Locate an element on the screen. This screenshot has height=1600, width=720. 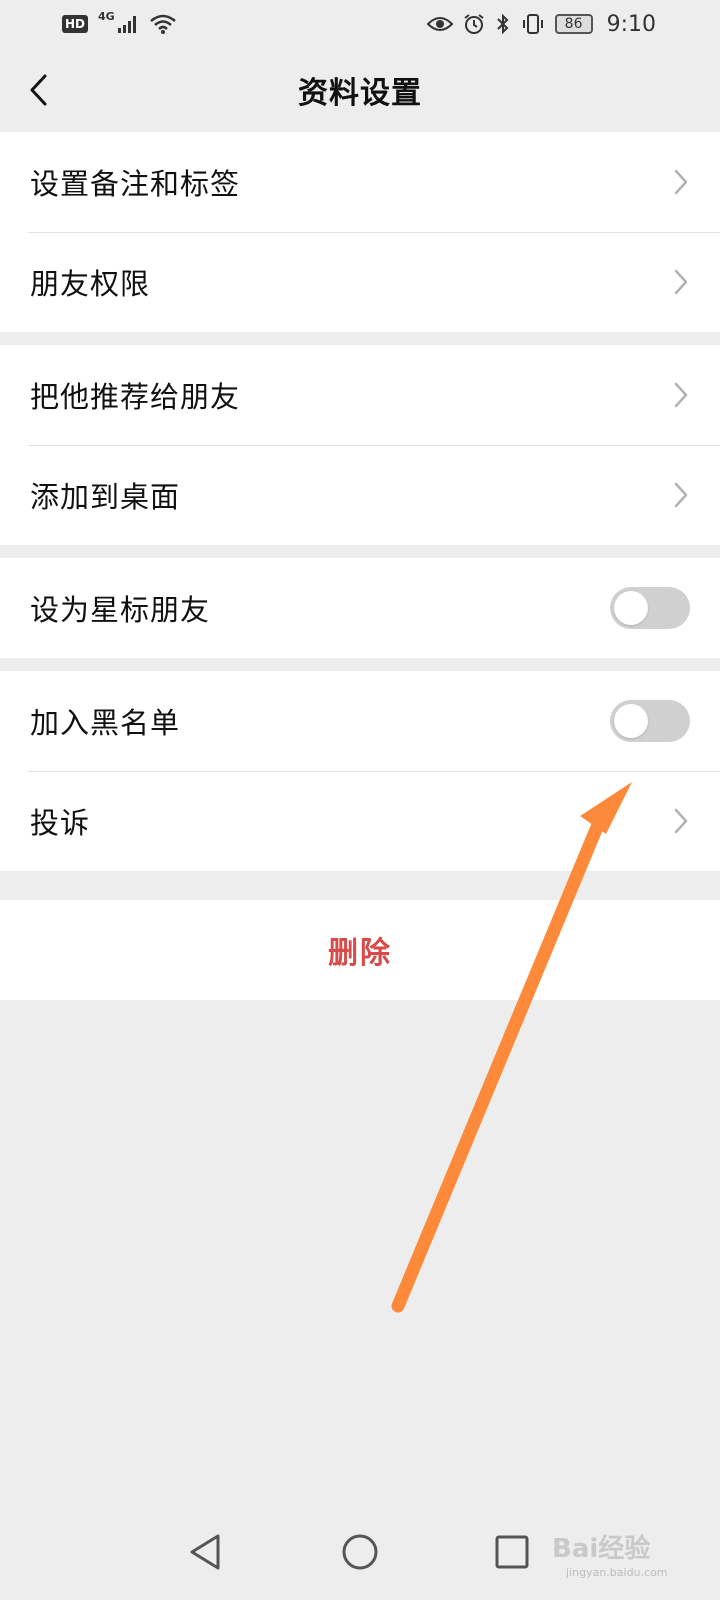
eye-icon is located at coordinates (439, 24).